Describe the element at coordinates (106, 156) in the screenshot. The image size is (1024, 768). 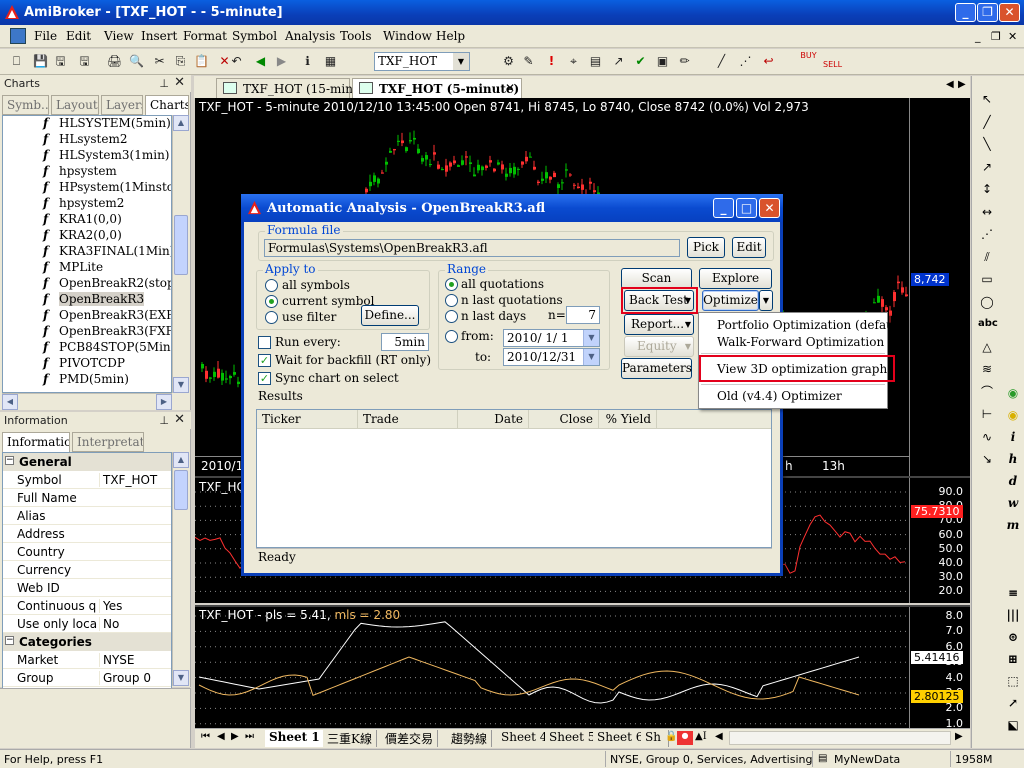
I see `chart-formula-item: f HLSystem3(1min)` at that location.